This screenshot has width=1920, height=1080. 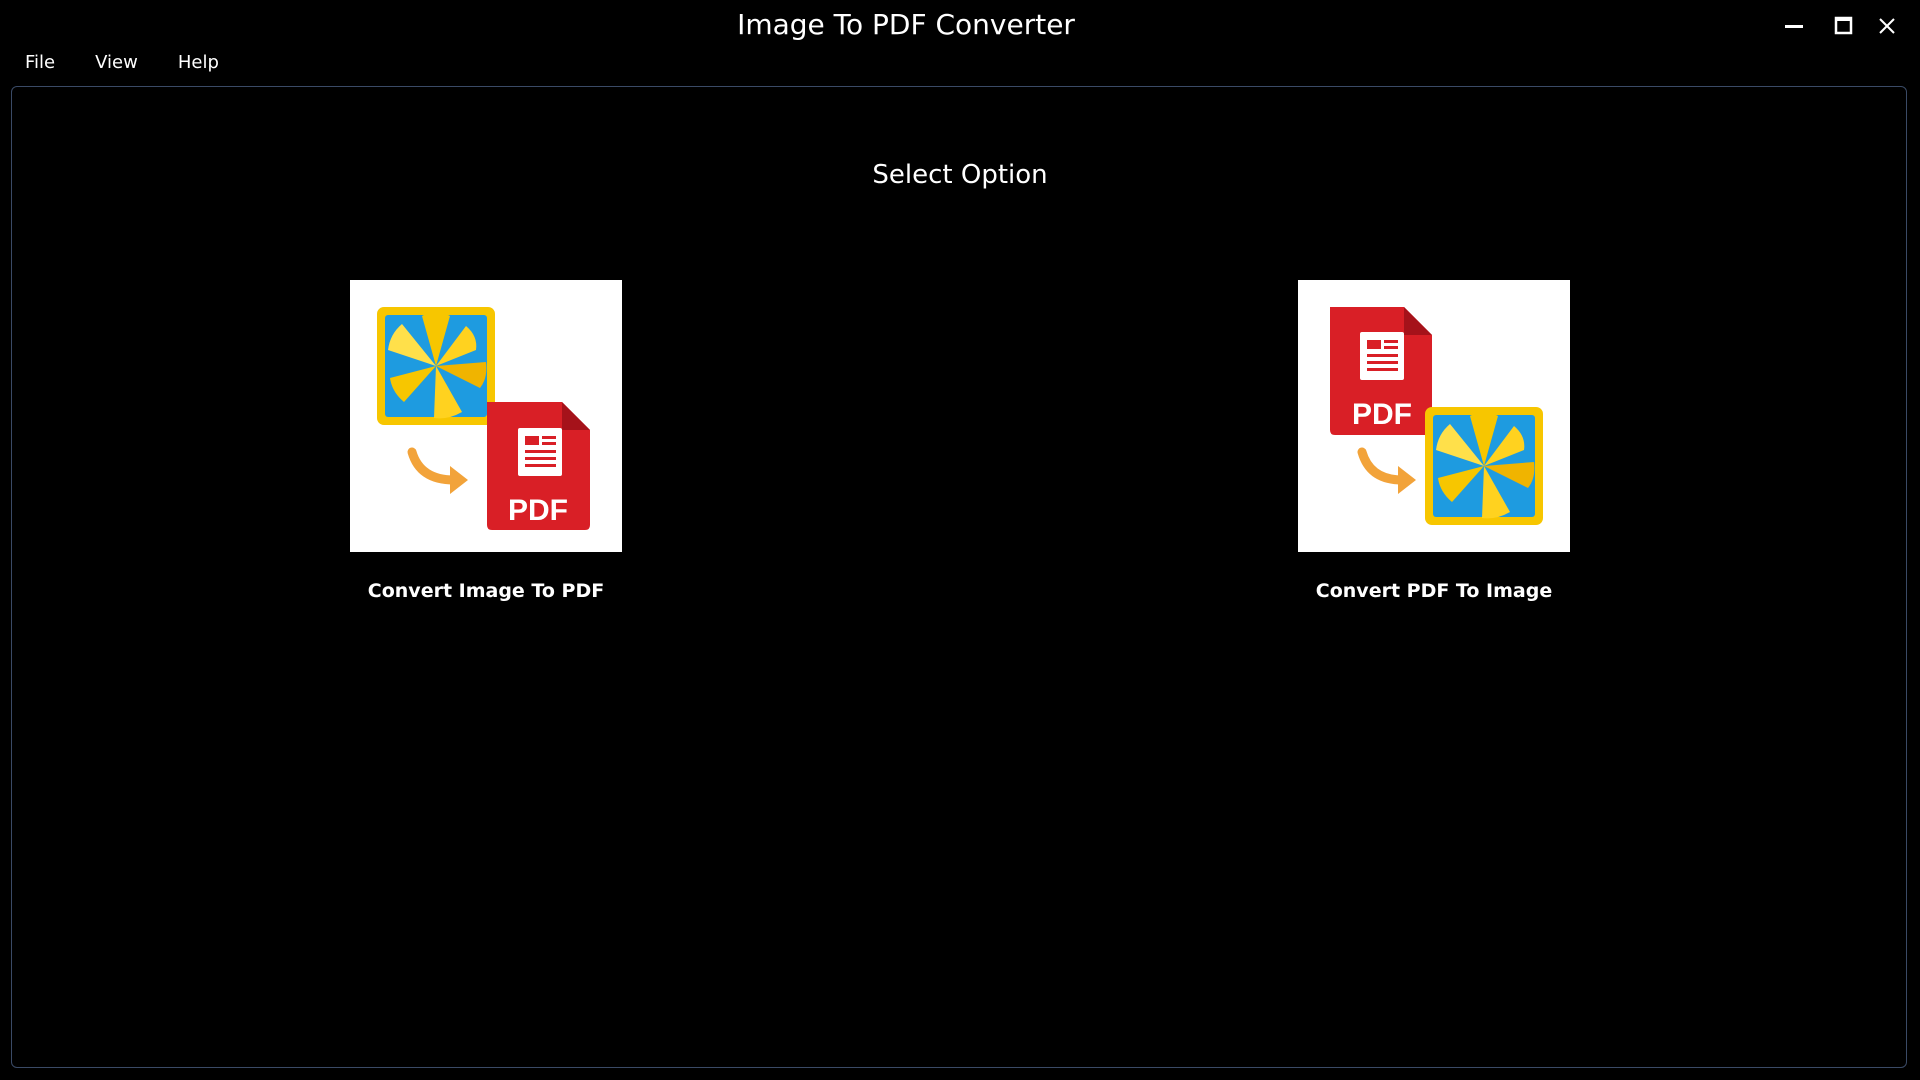 What do you see at coordinates (1434, 591) in the screenshot?
I see `option-label: Convert PDF To Image` at bounding box center [1434, 591].